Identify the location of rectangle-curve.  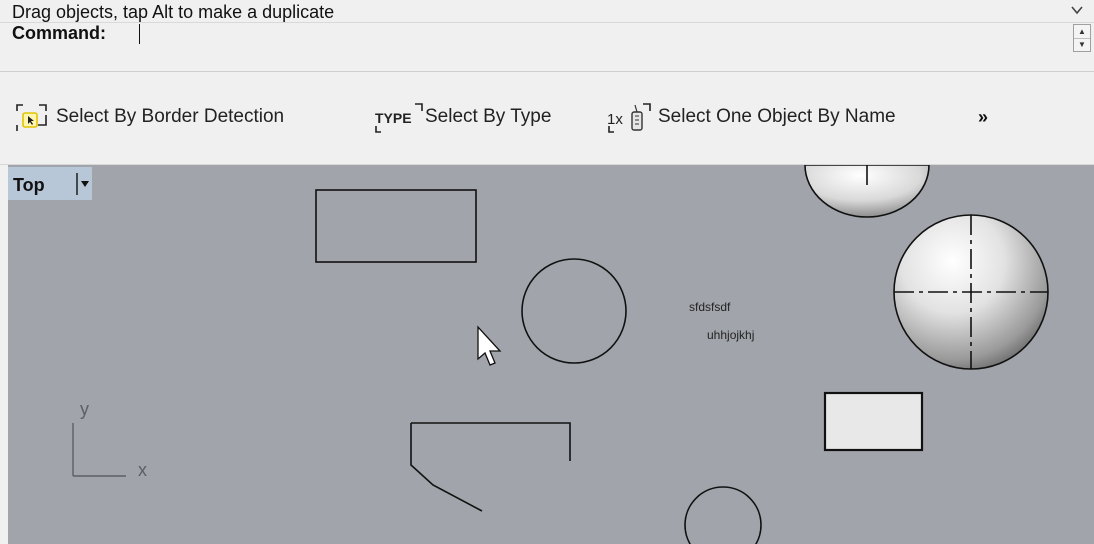
(396, 226).